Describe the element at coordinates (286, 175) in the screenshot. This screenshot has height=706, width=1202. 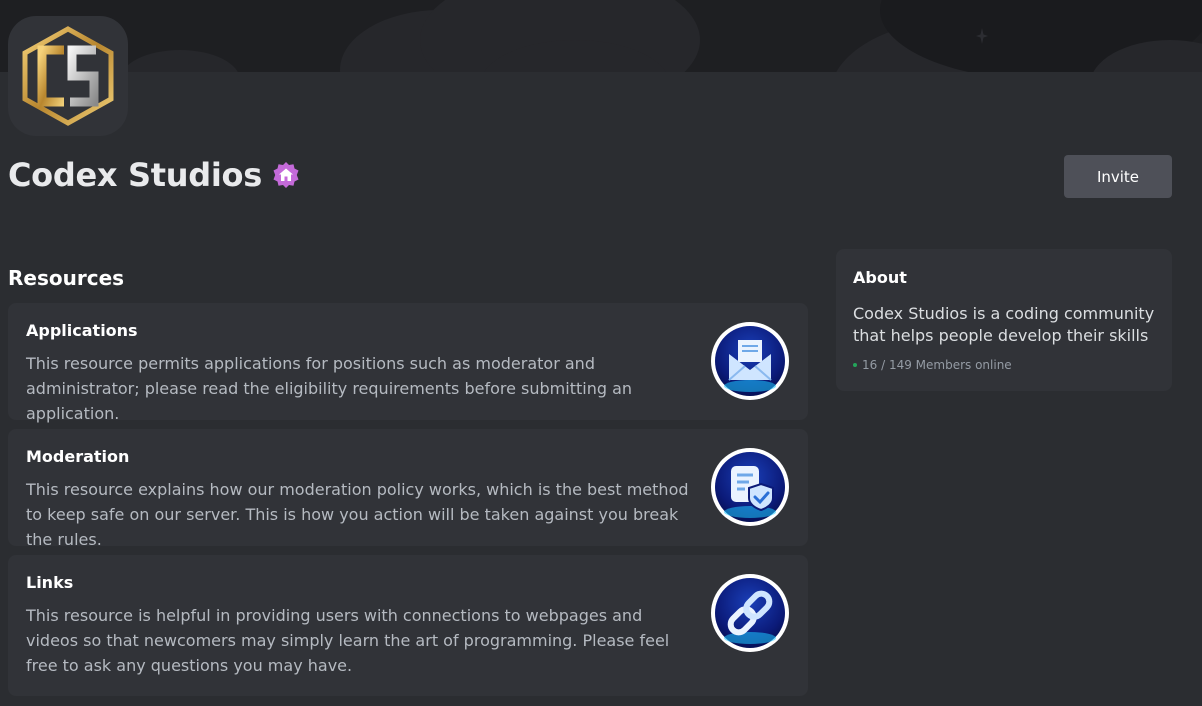
I see `community-badge-icon` at that location.